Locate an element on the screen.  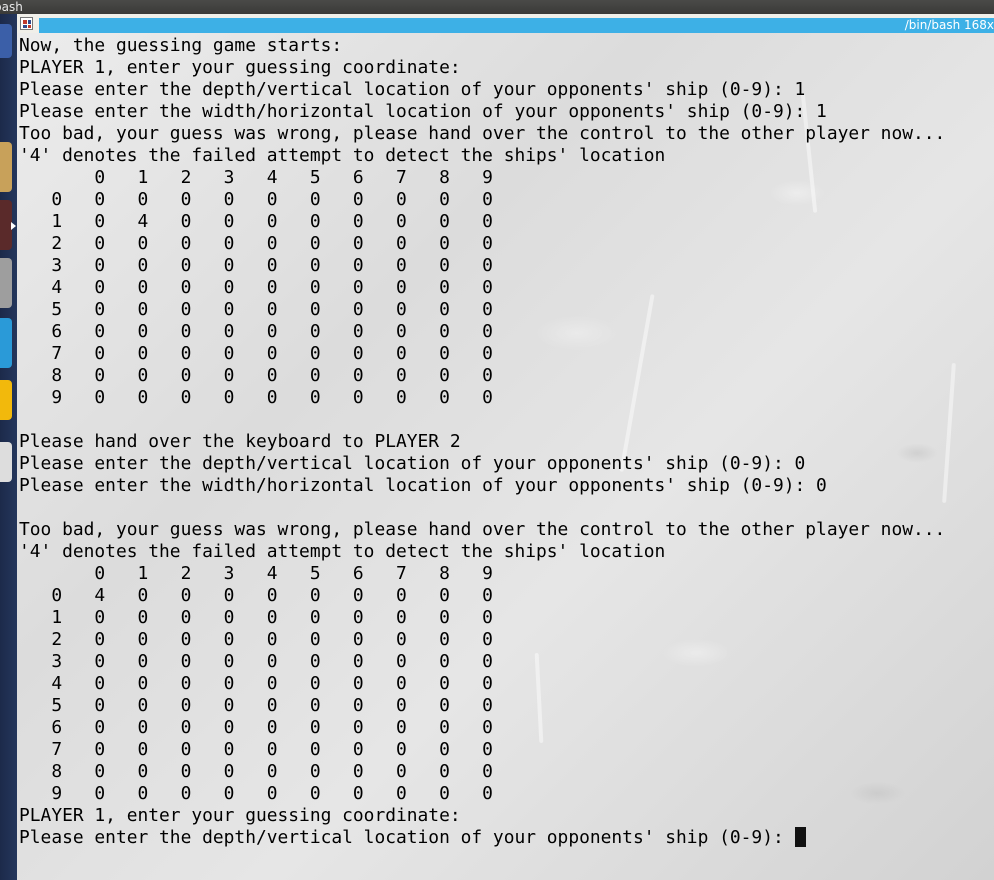
terminal-header: /bin/bash 168x is located at coordinates (505, 23).